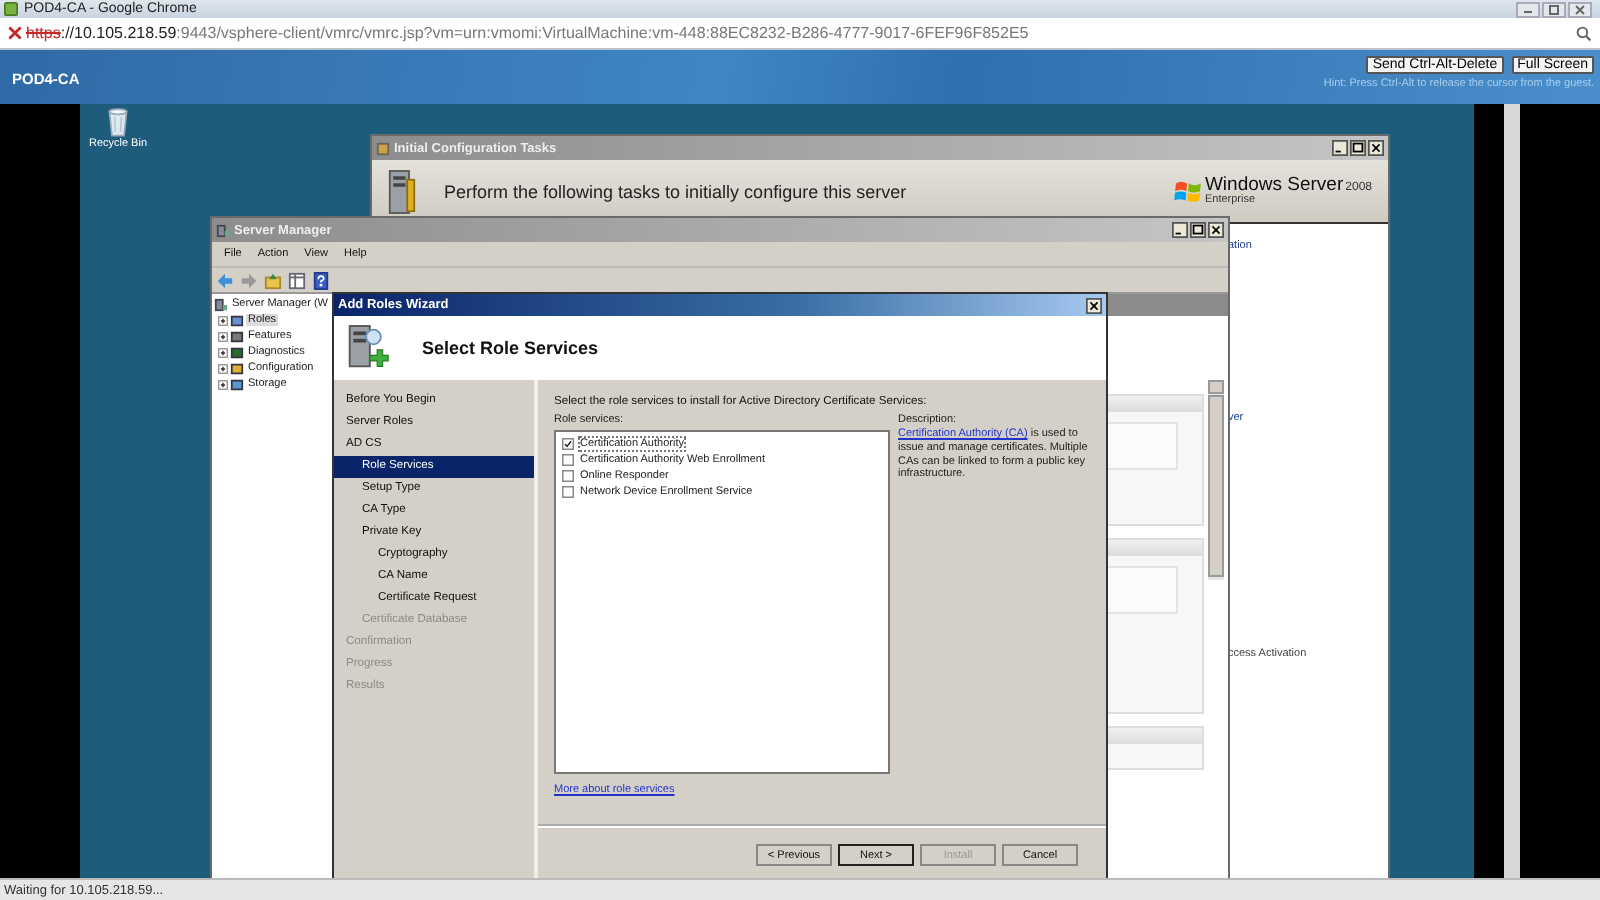  What do you see at coordinates (1528, 9) in the screenshot?
I see `minimize-button` at bounding box center [1528, 9].